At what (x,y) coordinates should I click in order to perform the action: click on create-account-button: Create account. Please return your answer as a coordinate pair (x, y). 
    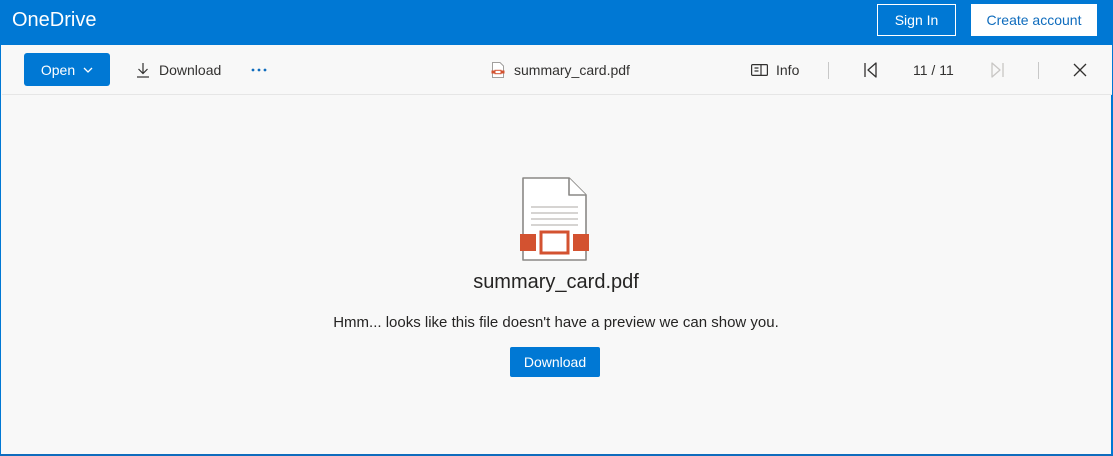
    Looking at the image, I should click on (1034, 20).